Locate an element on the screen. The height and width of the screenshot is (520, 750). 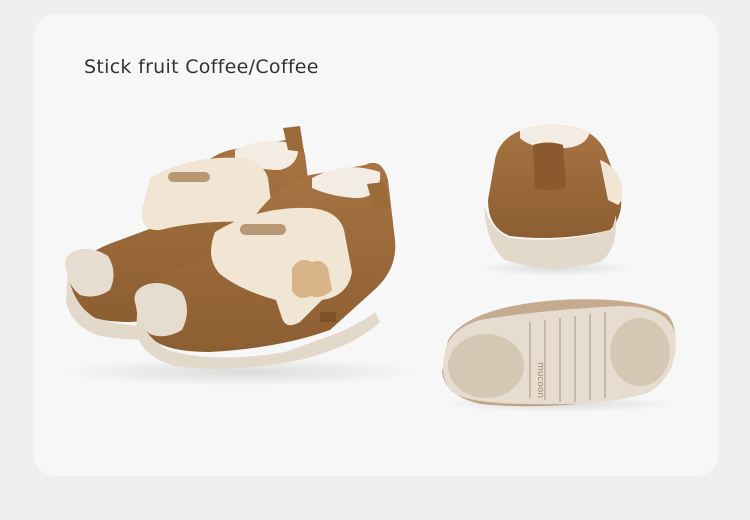
heel-view-image is located at coordinates (555, 200).